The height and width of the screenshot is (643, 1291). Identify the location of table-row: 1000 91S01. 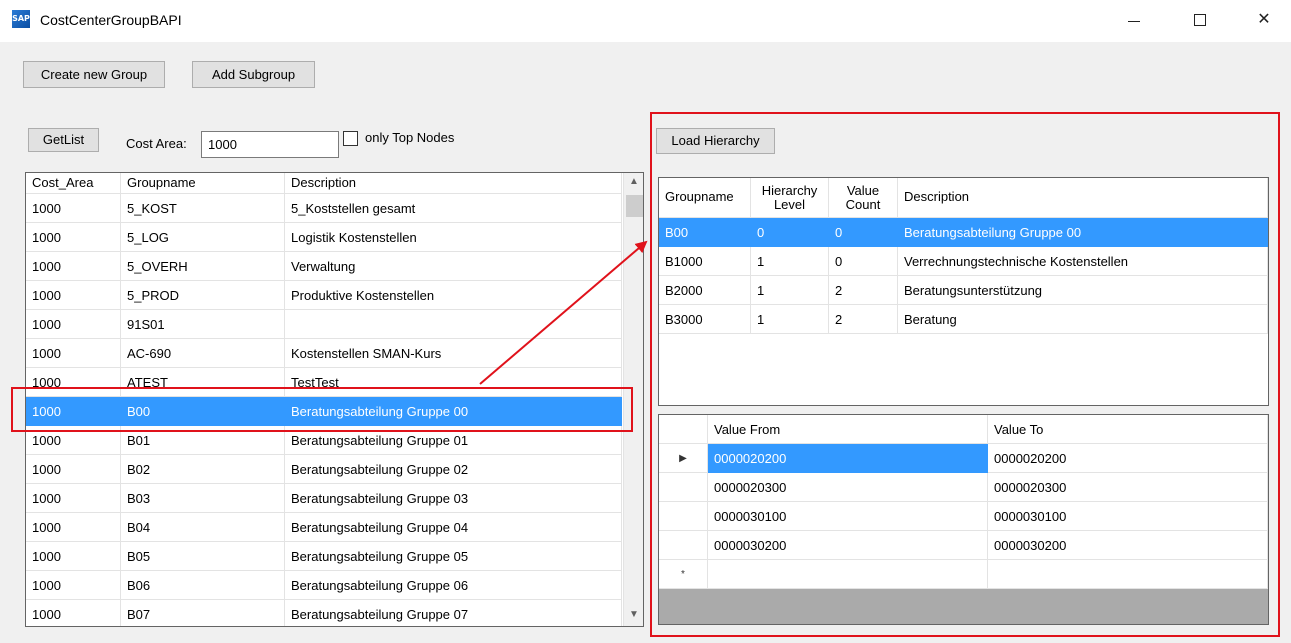
(324, 324).